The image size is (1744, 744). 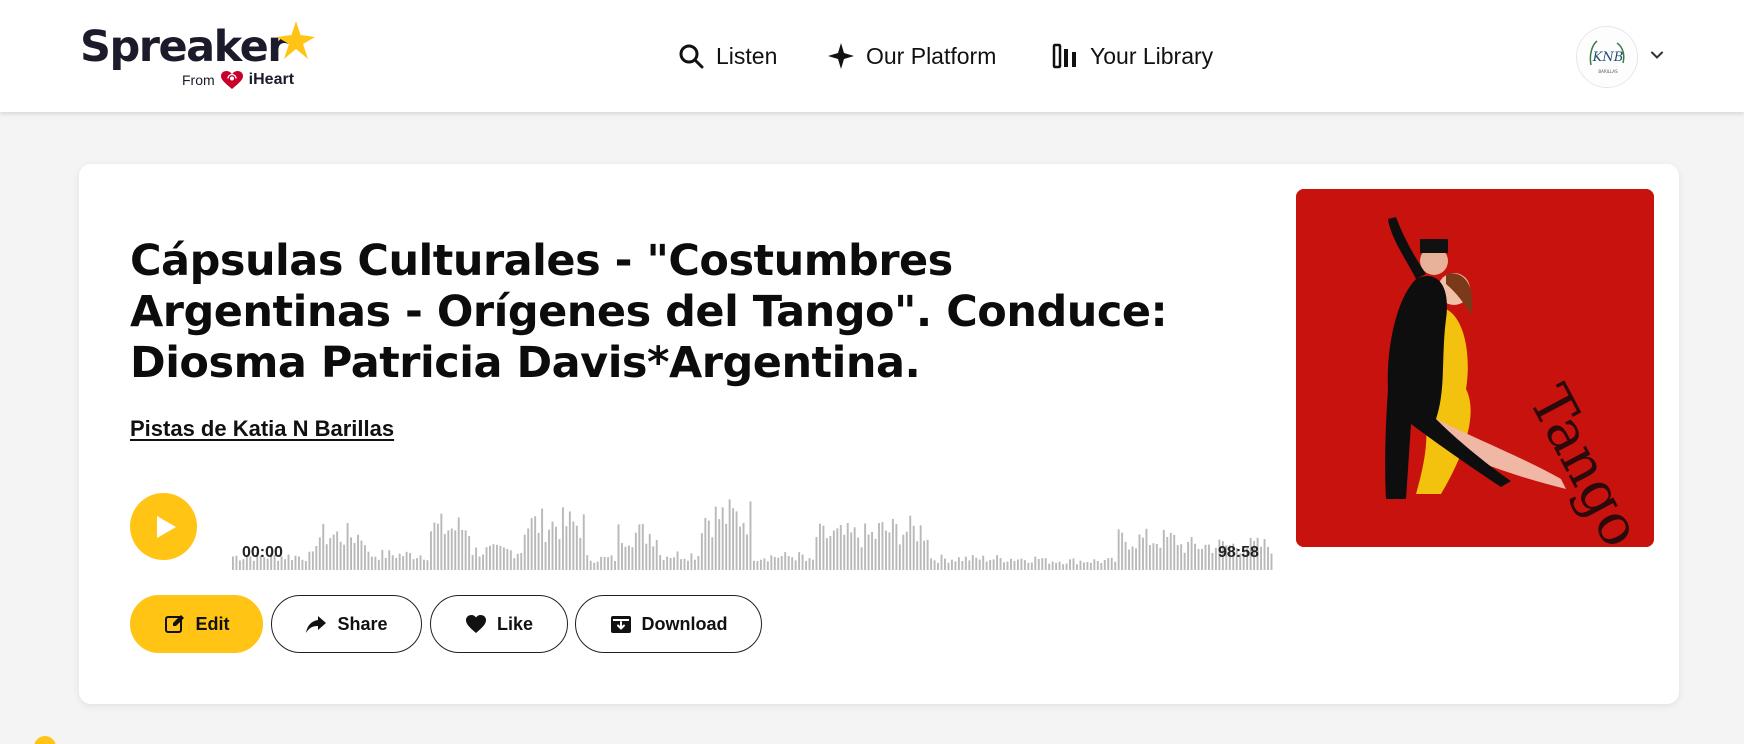 I want to click on avatar-logo-icon: KNB BARILLAS, so click(x=1607, y=57).